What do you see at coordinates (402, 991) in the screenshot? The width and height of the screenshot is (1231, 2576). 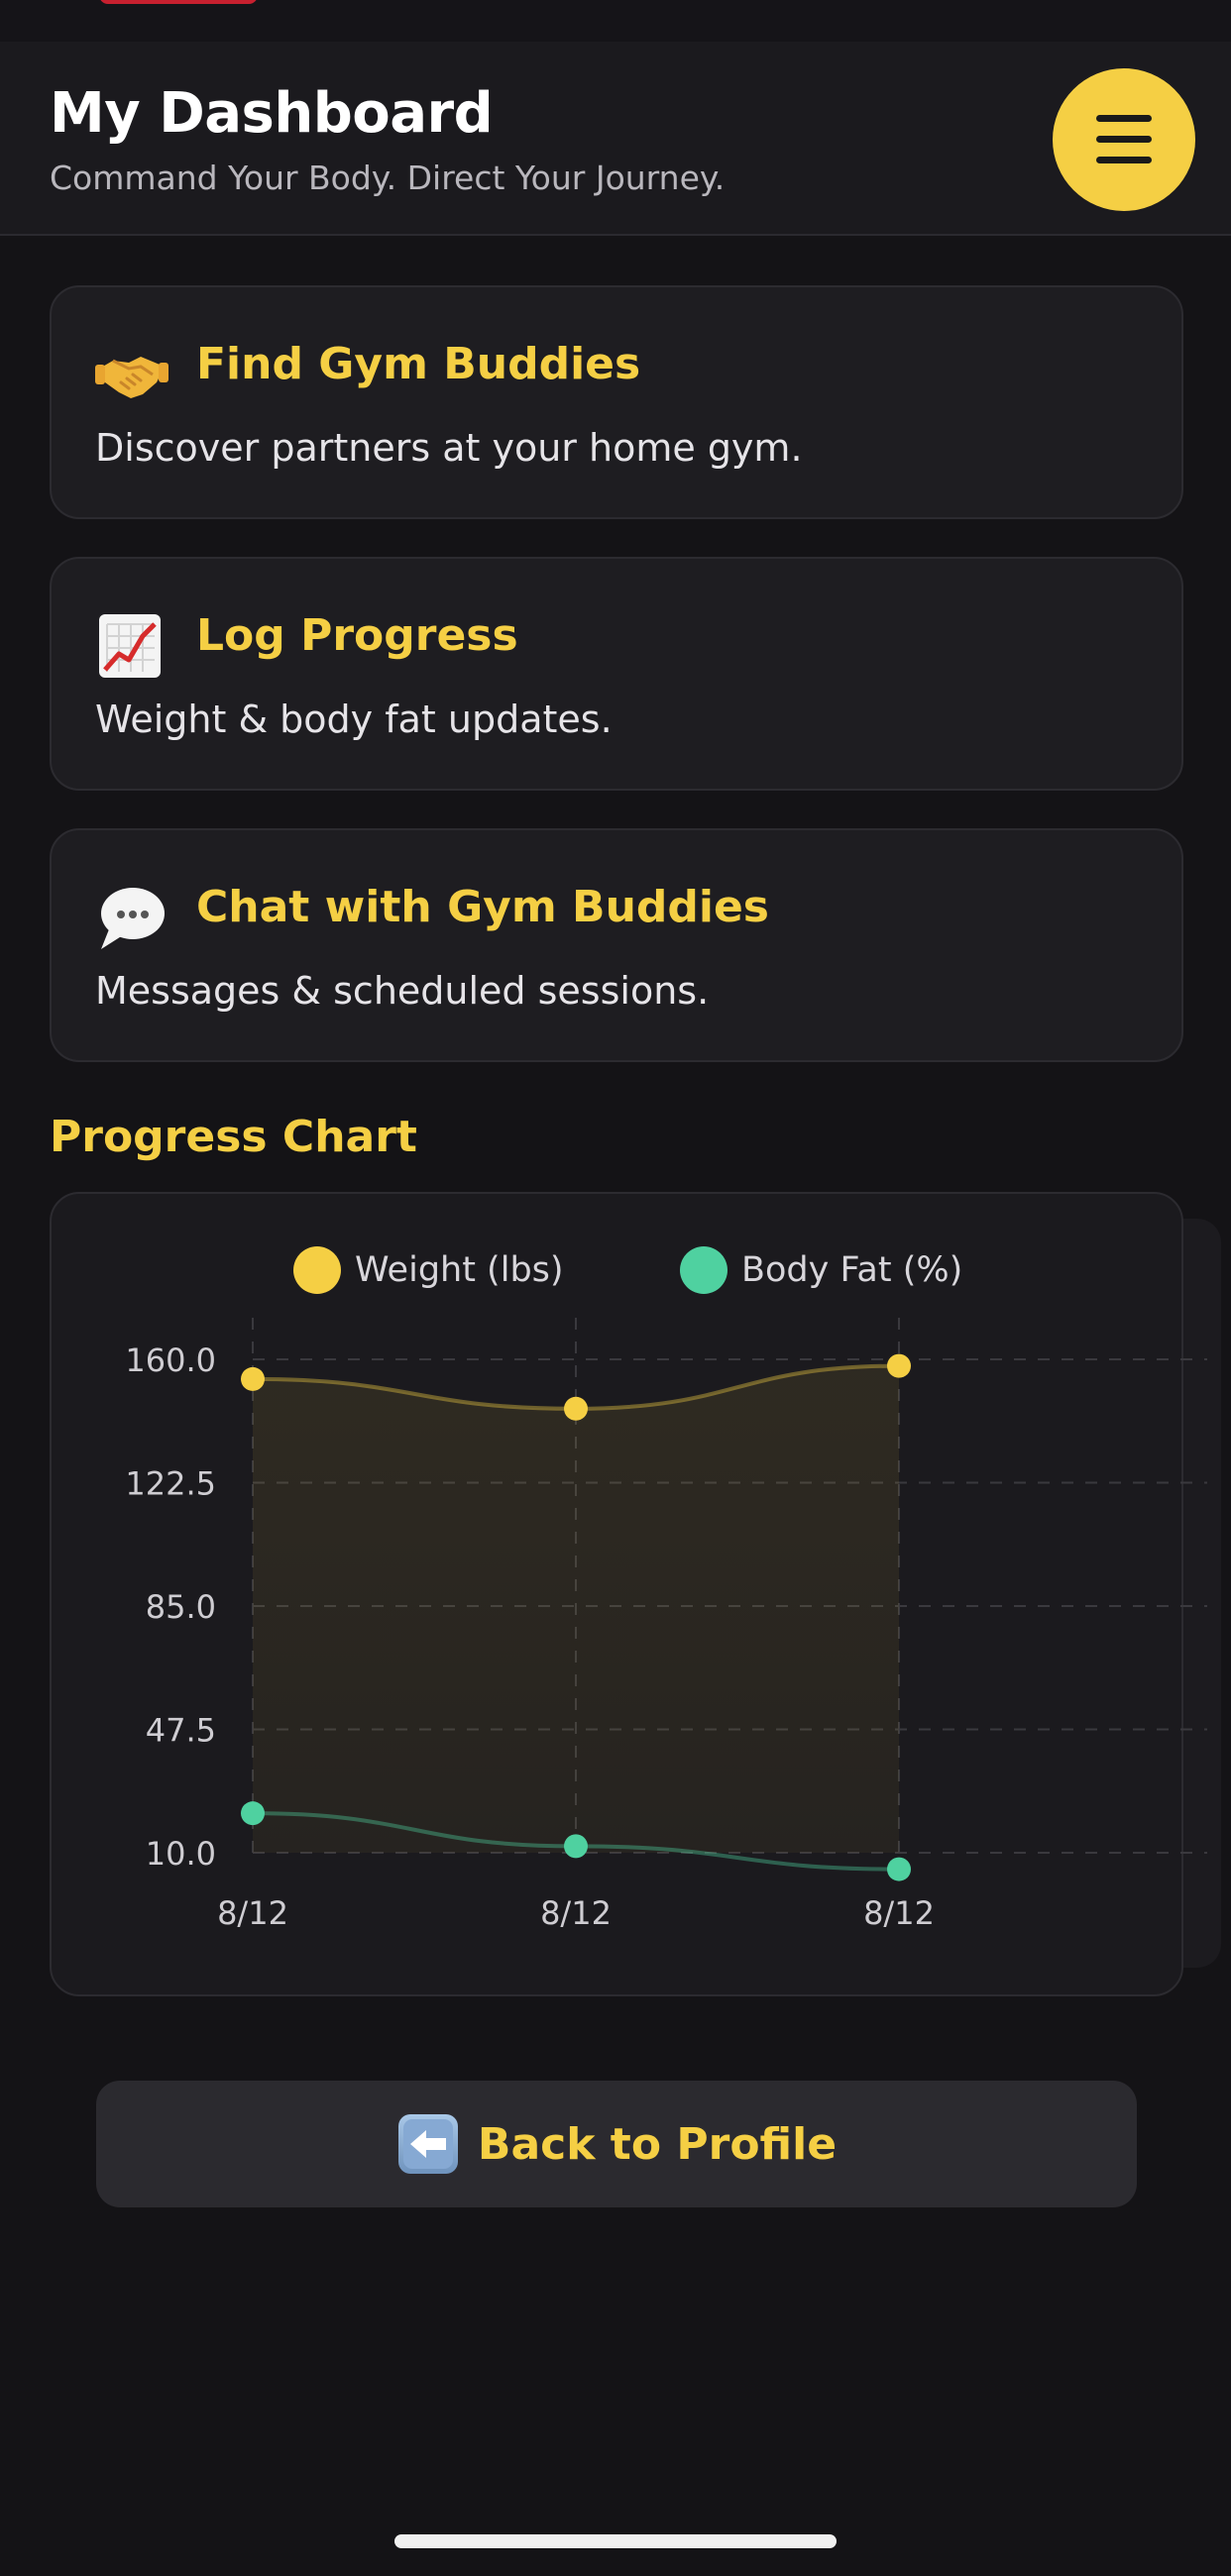 I see `card-description: Messages & scheduled sessions.` at bounding box center [402, 991].